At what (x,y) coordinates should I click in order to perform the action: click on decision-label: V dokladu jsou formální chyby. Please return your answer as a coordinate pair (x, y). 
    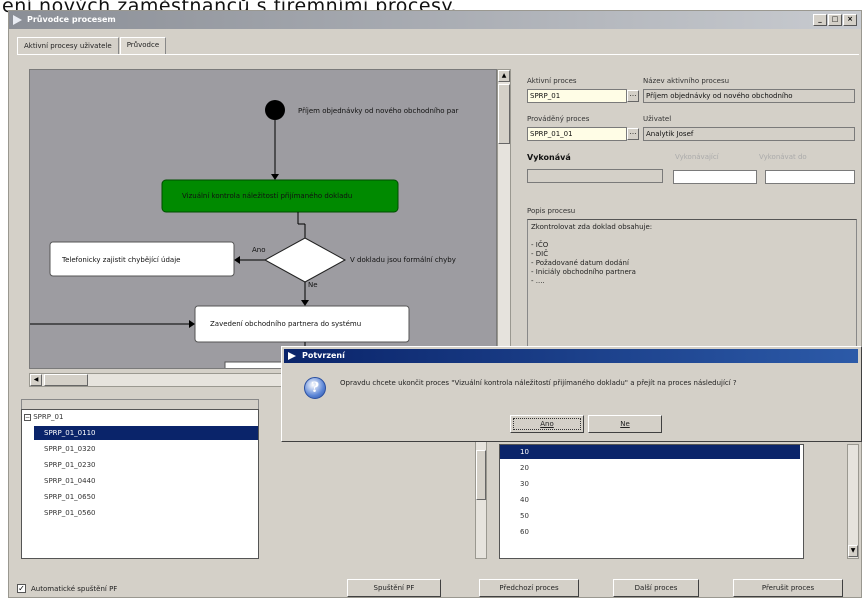
    Looking at the image, I should click on (403, 260).